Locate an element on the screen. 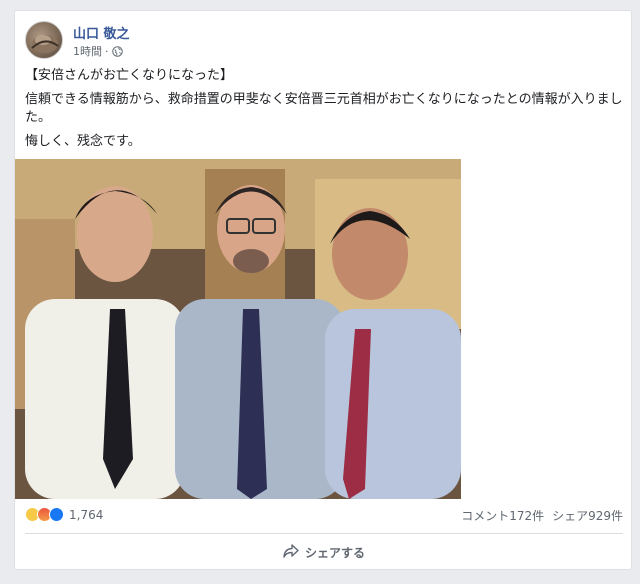  post-meta: 1時間 · is located at coordinates (98, 51).